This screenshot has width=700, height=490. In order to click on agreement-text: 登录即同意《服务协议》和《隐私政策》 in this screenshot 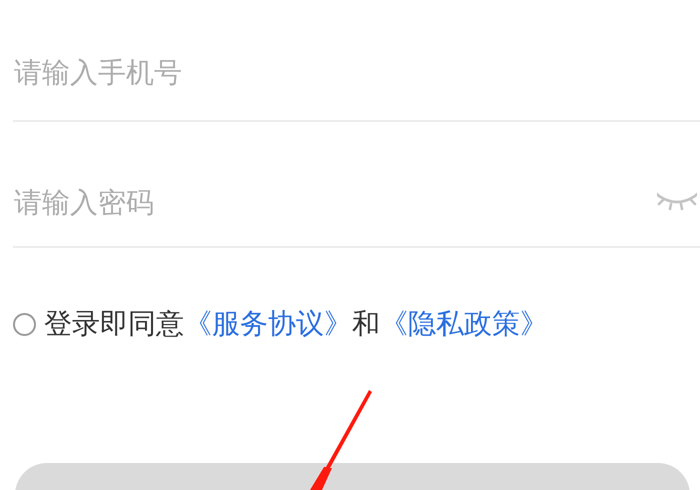, I will do `click(296, 324)`.